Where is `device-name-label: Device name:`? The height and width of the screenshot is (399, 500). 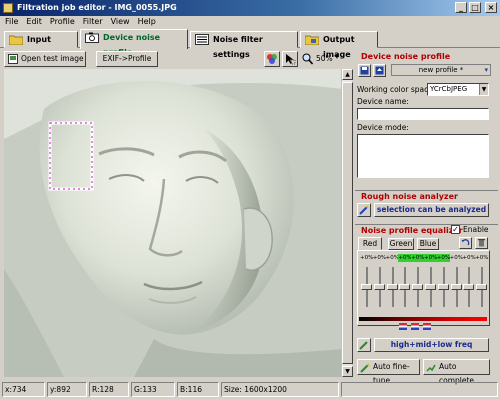 device-name-label: Device name: is located at coordinates (383, 101).